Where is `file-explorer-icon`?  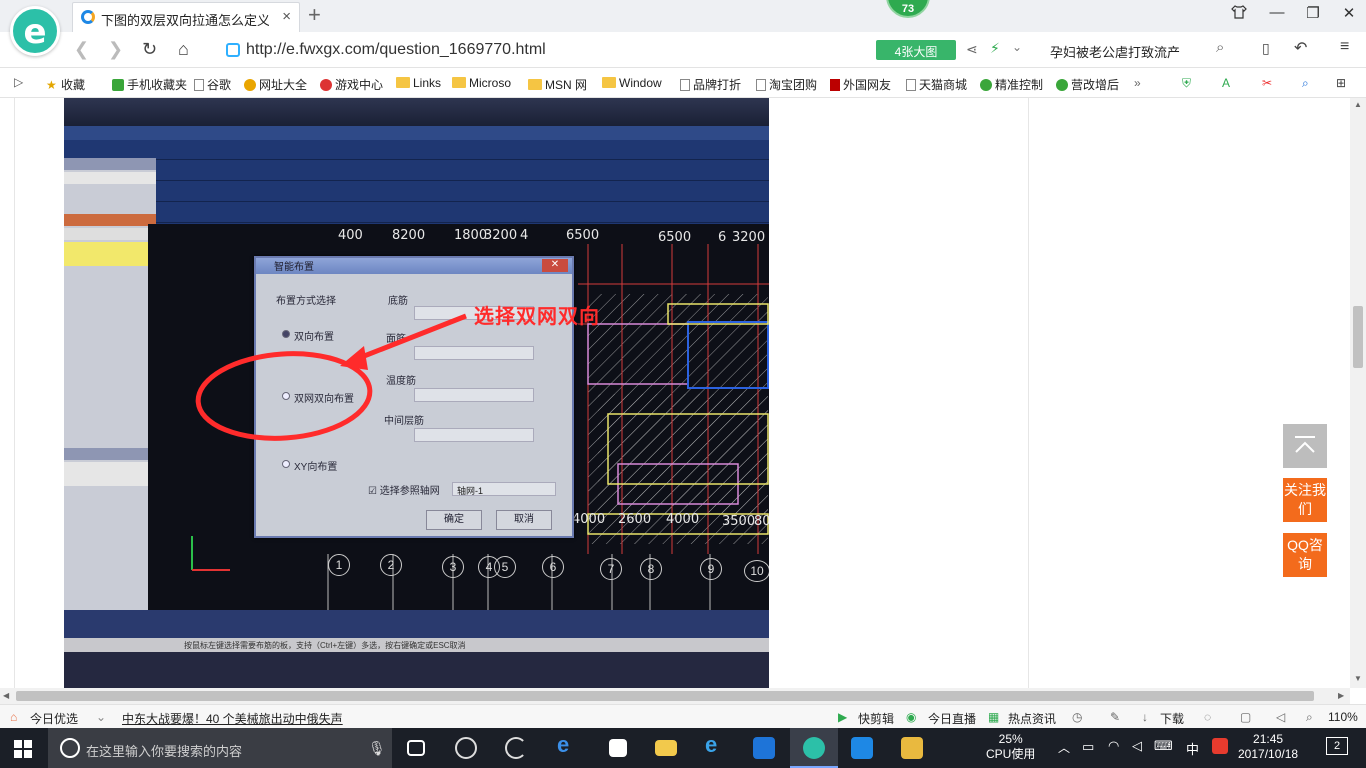
file-explorer-icon is located at coordinates (666, 748).